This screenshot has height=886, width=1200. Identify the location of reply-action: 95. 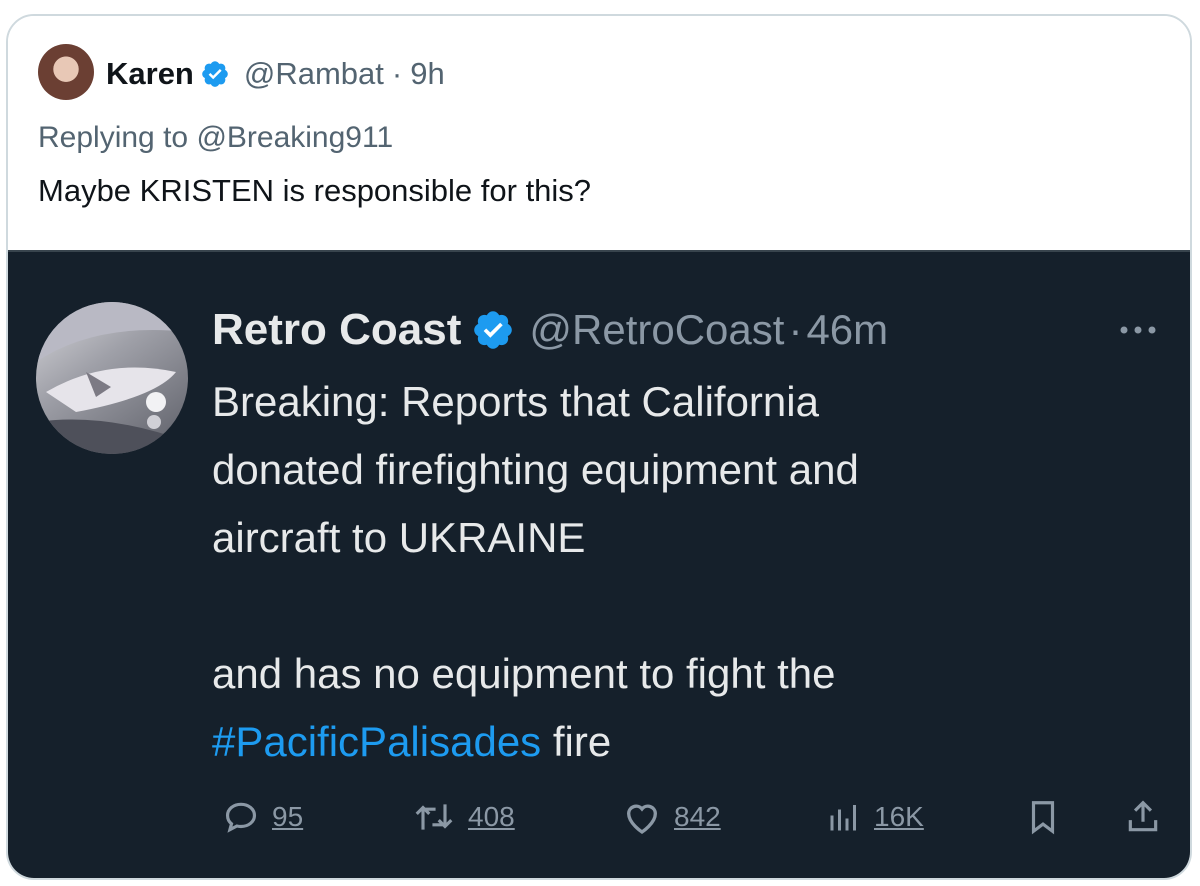
(262, 817).